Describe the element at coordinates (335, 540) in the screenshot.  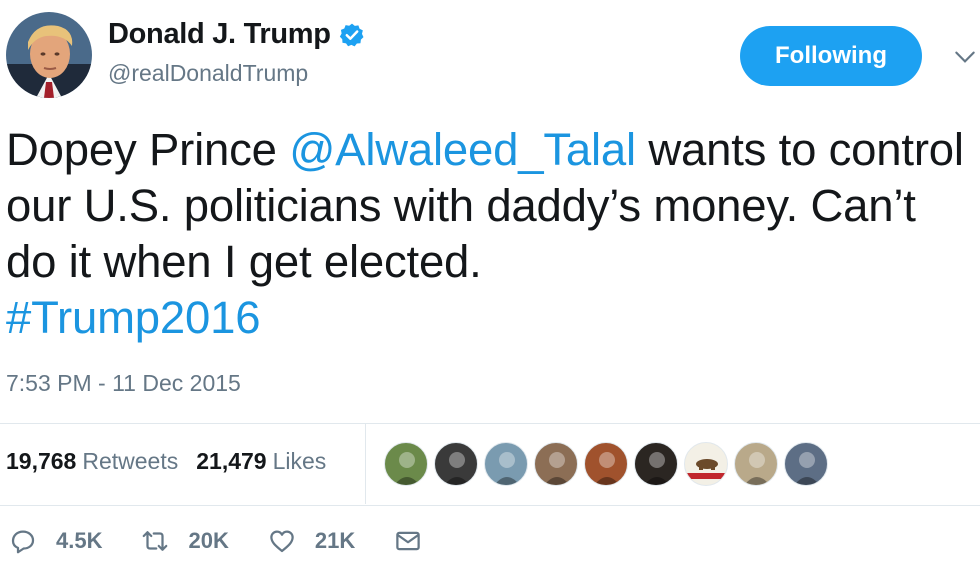
I see `like-count: 21K` at that location.